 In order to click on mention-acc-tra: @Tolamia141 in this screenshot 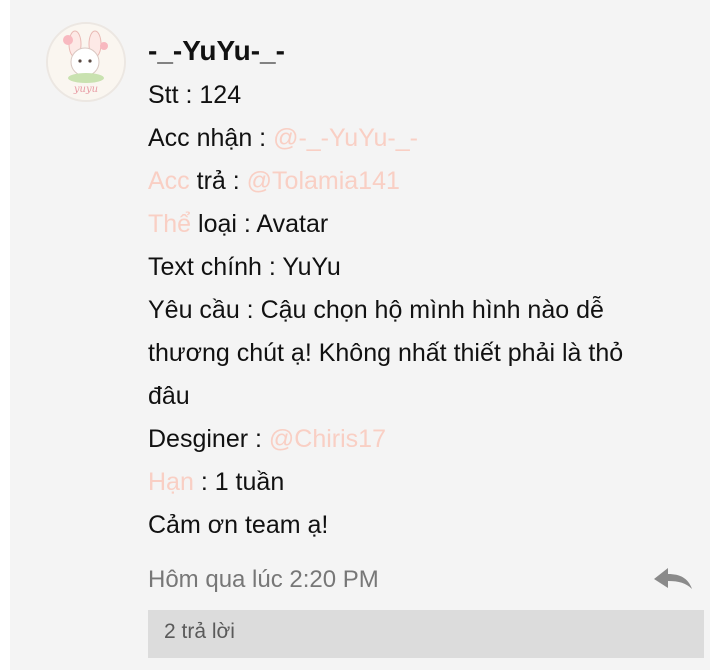, I will do `click(323, 181)`.